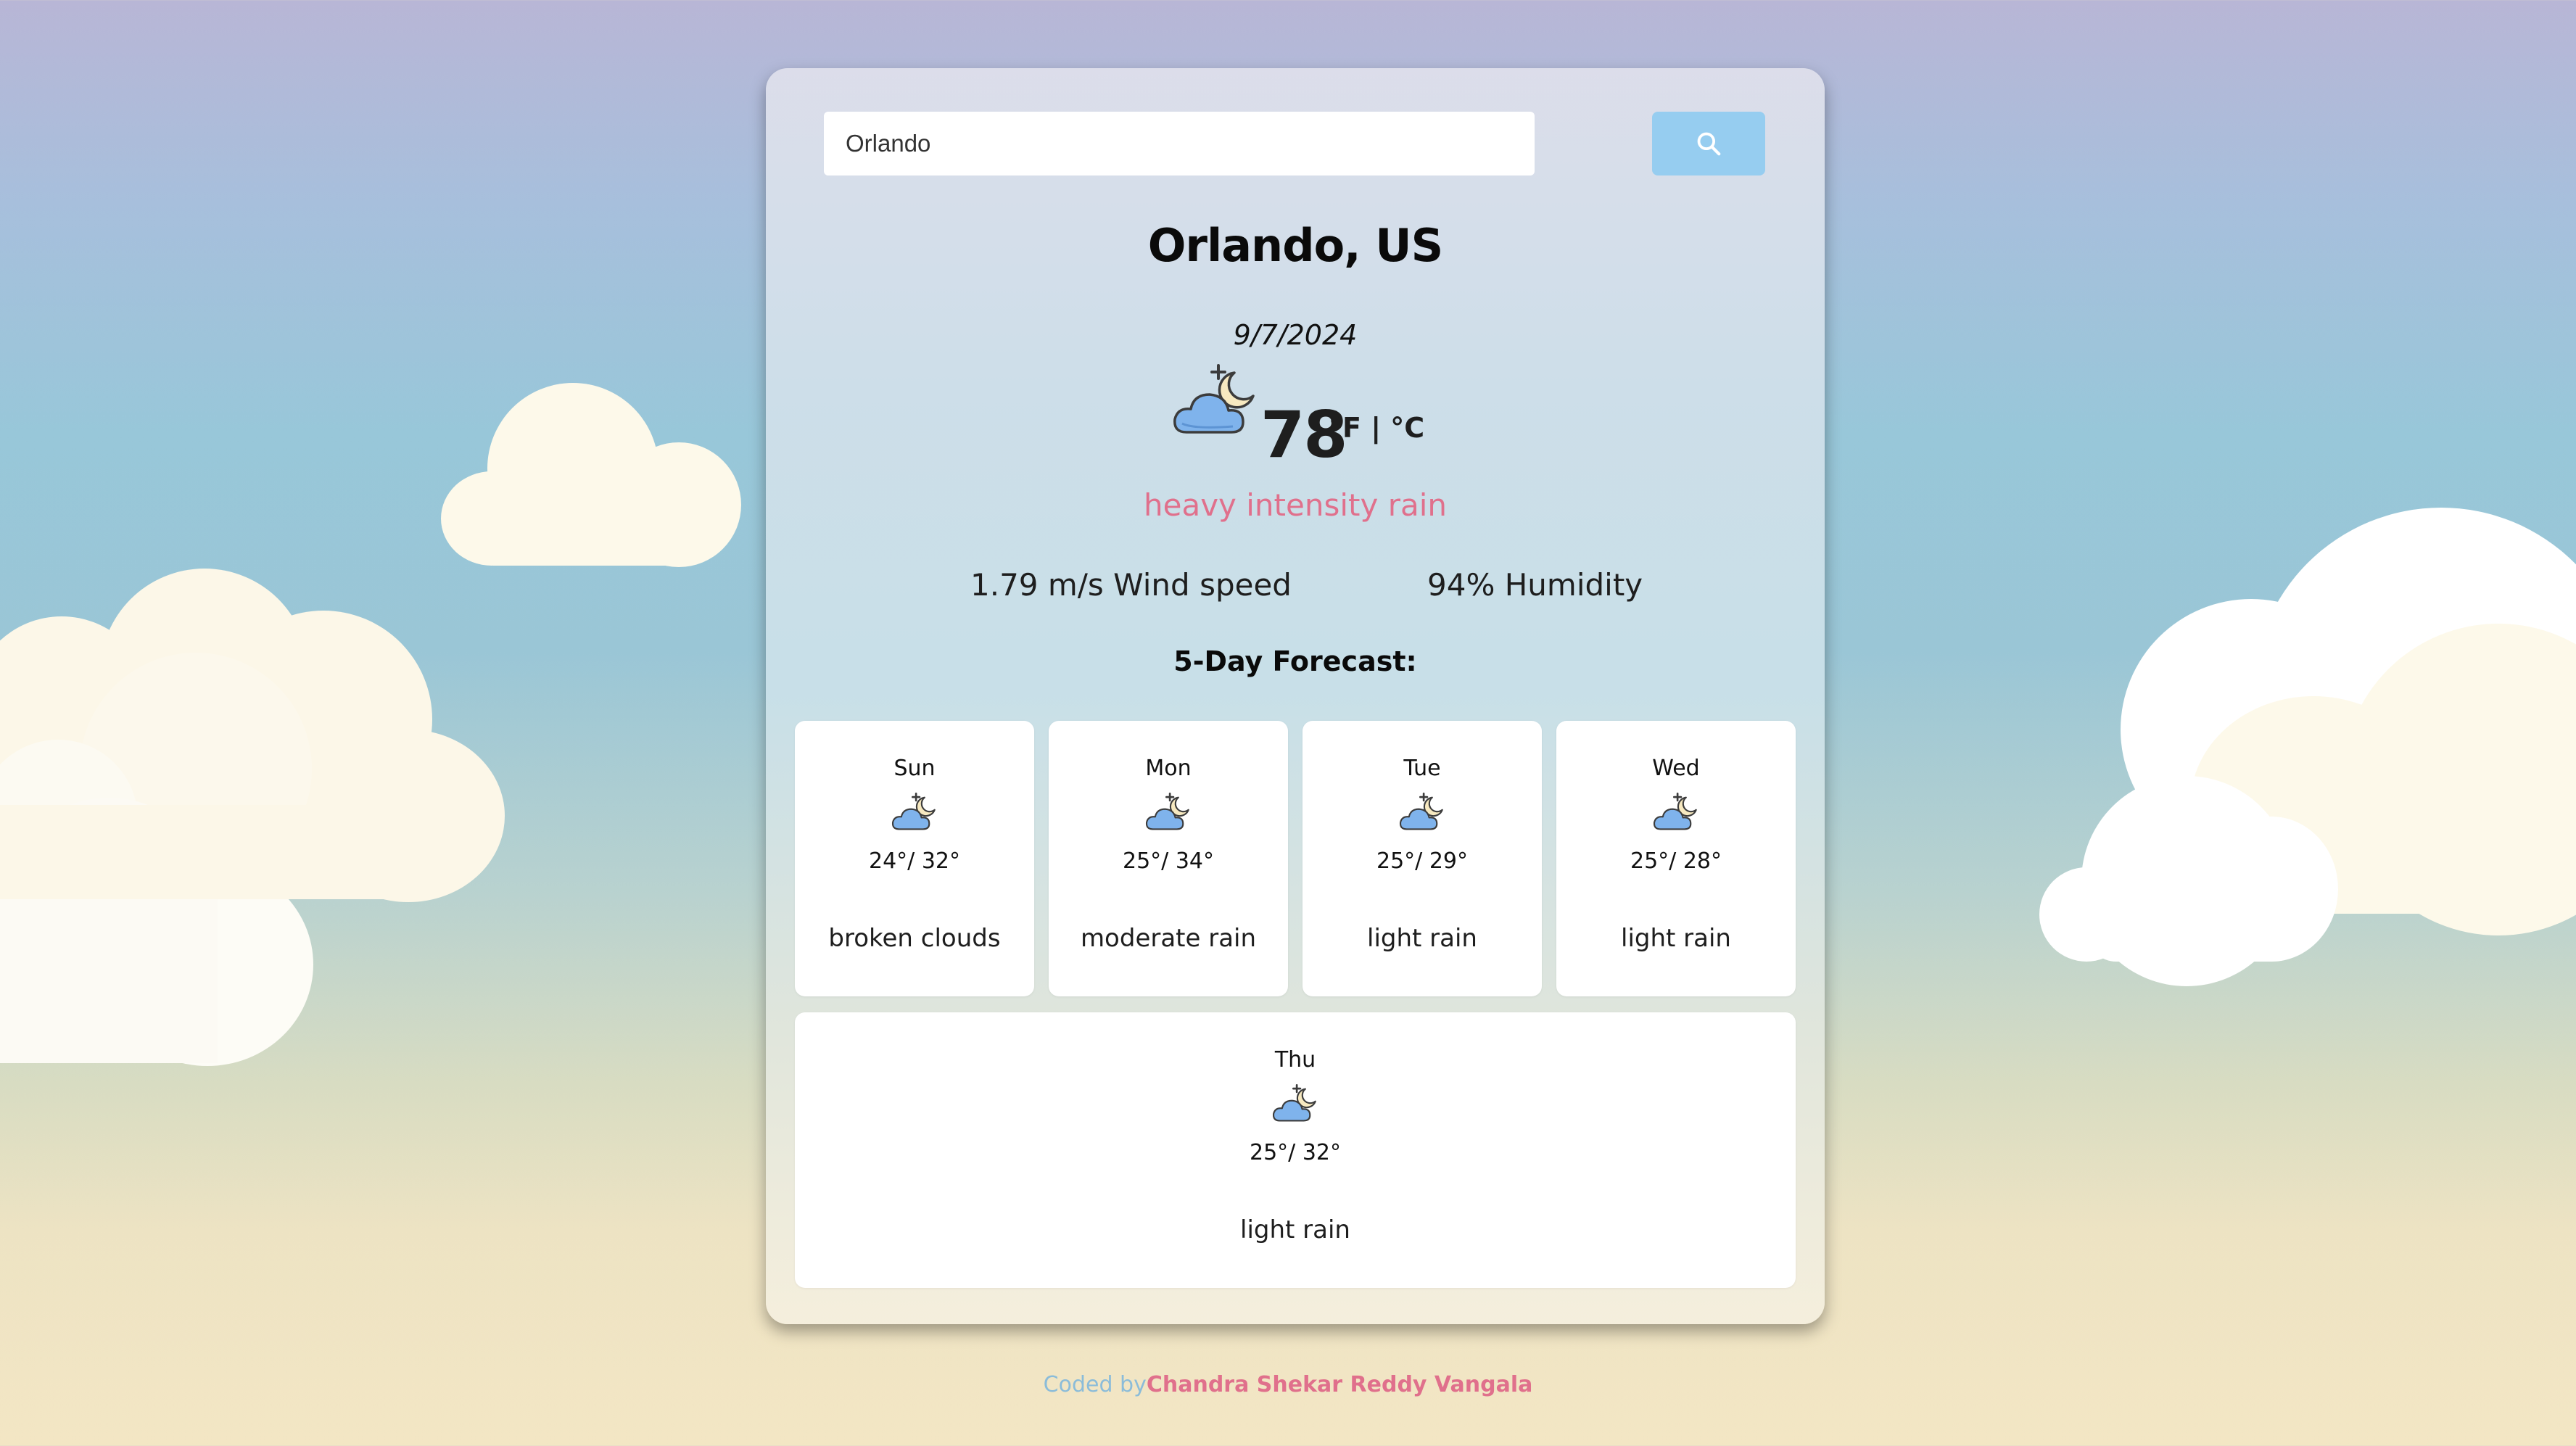  What do you see at coordinates (1376, 428) in the screenshot?
I see `temperature-unit-toggle: °F | °C` at bounding box center [1376, 428].